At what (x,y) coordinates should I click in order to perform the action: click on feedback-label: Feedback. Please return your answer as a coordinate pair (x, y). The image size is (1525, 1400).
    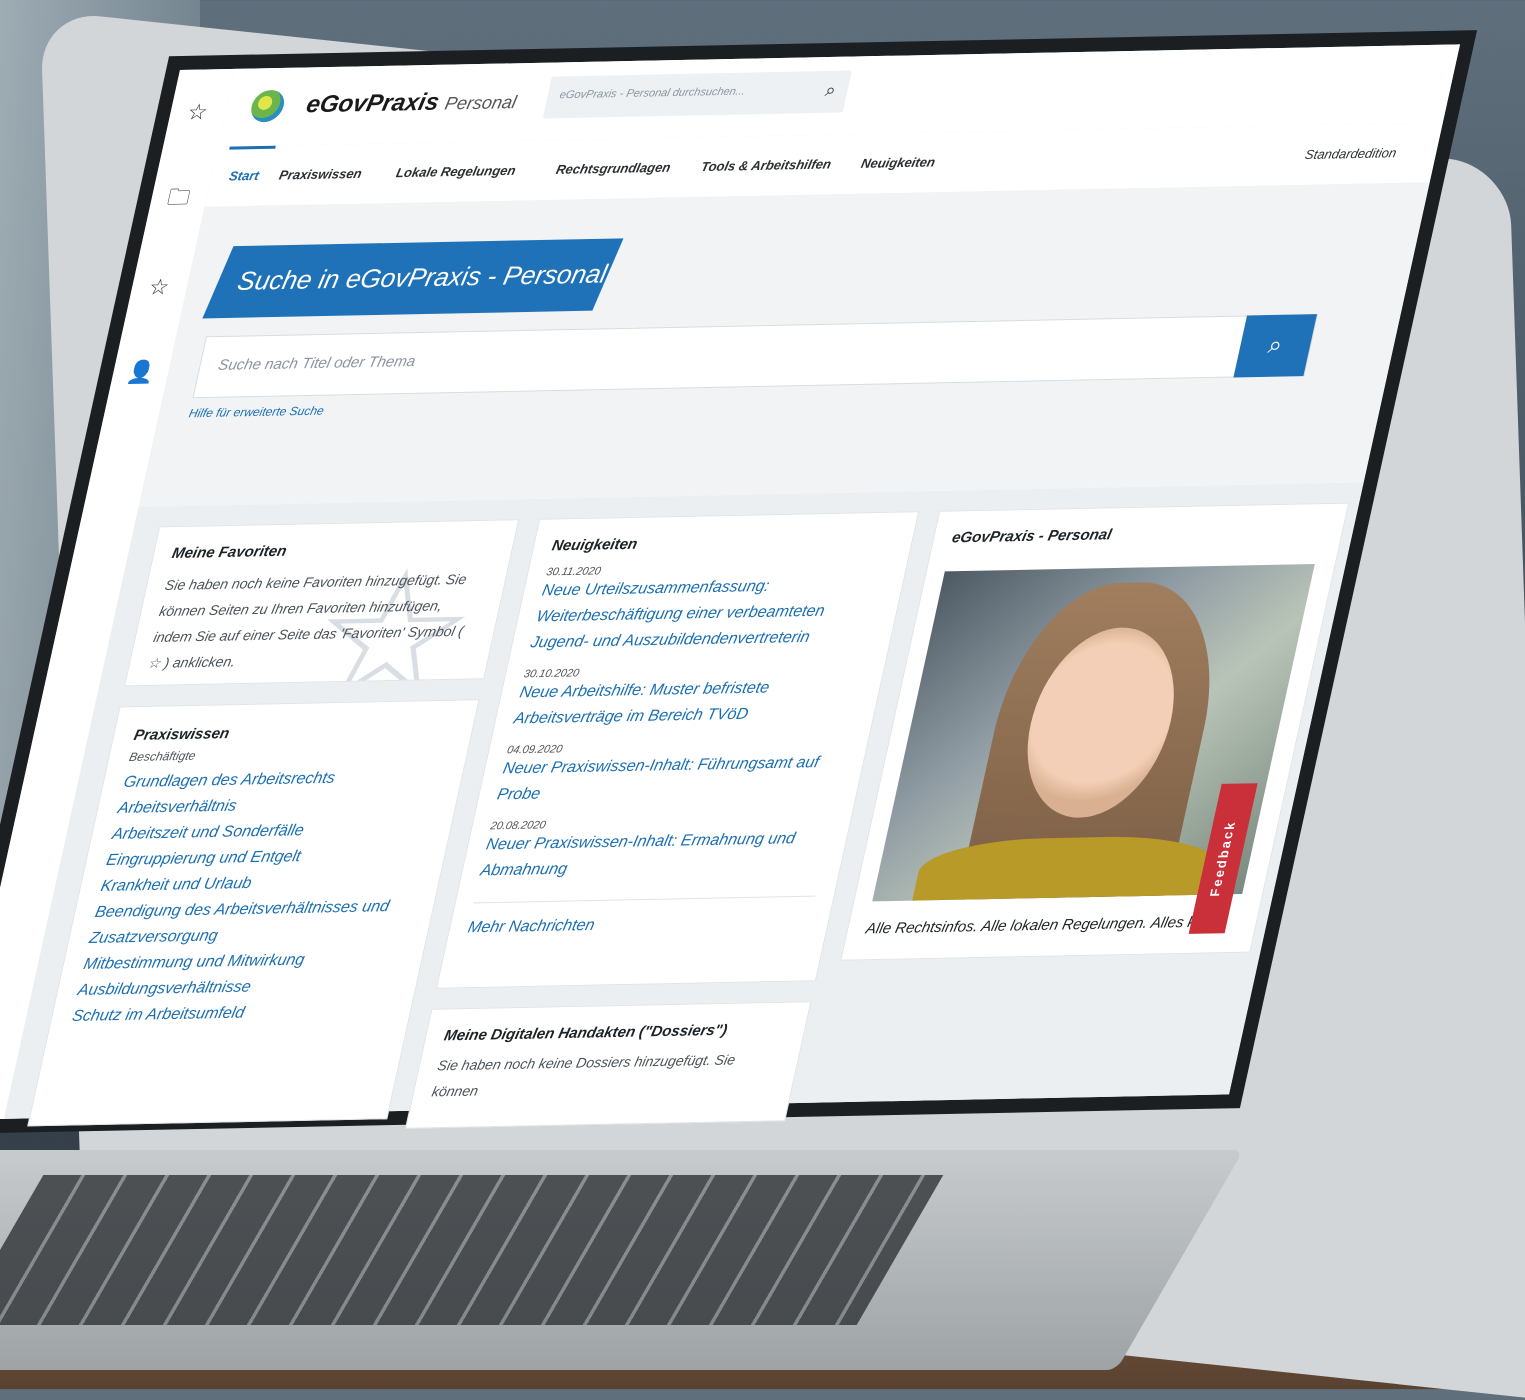
    Looking at the image, I should click on (1222, 858).